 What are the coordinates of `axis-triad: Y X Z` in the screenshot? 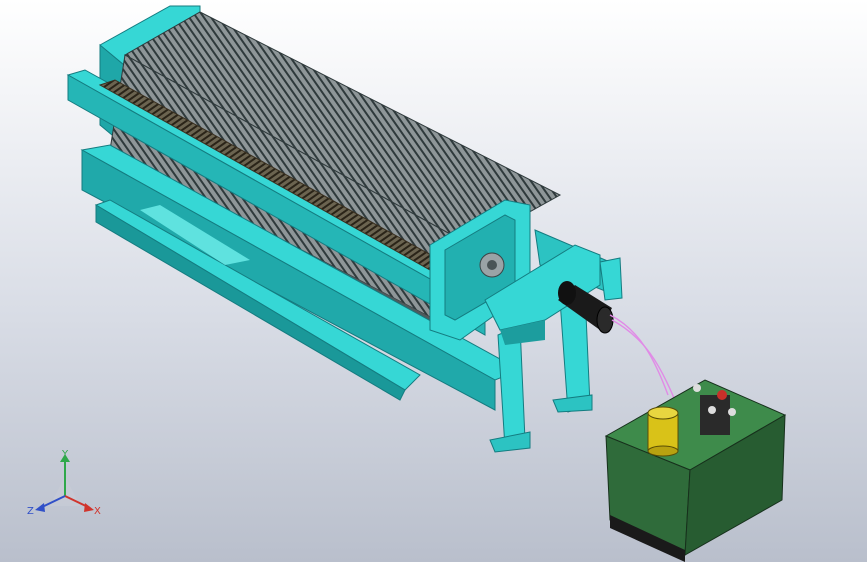 It's located at (64, 483).